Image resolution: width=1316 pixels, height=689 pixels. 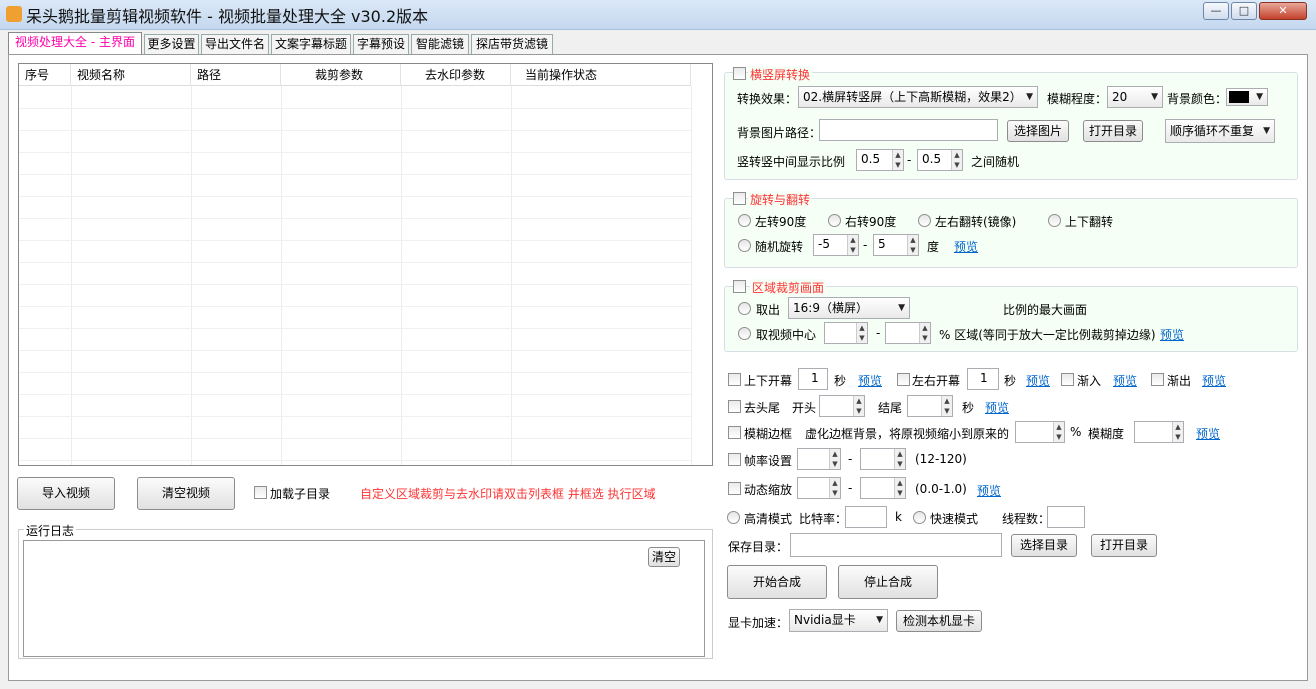 What do you see at coordinates (512, 44) in the screenshot?
I see `tab-shop-filter: 探店带货滤镜` at bounding box center [512, 44].